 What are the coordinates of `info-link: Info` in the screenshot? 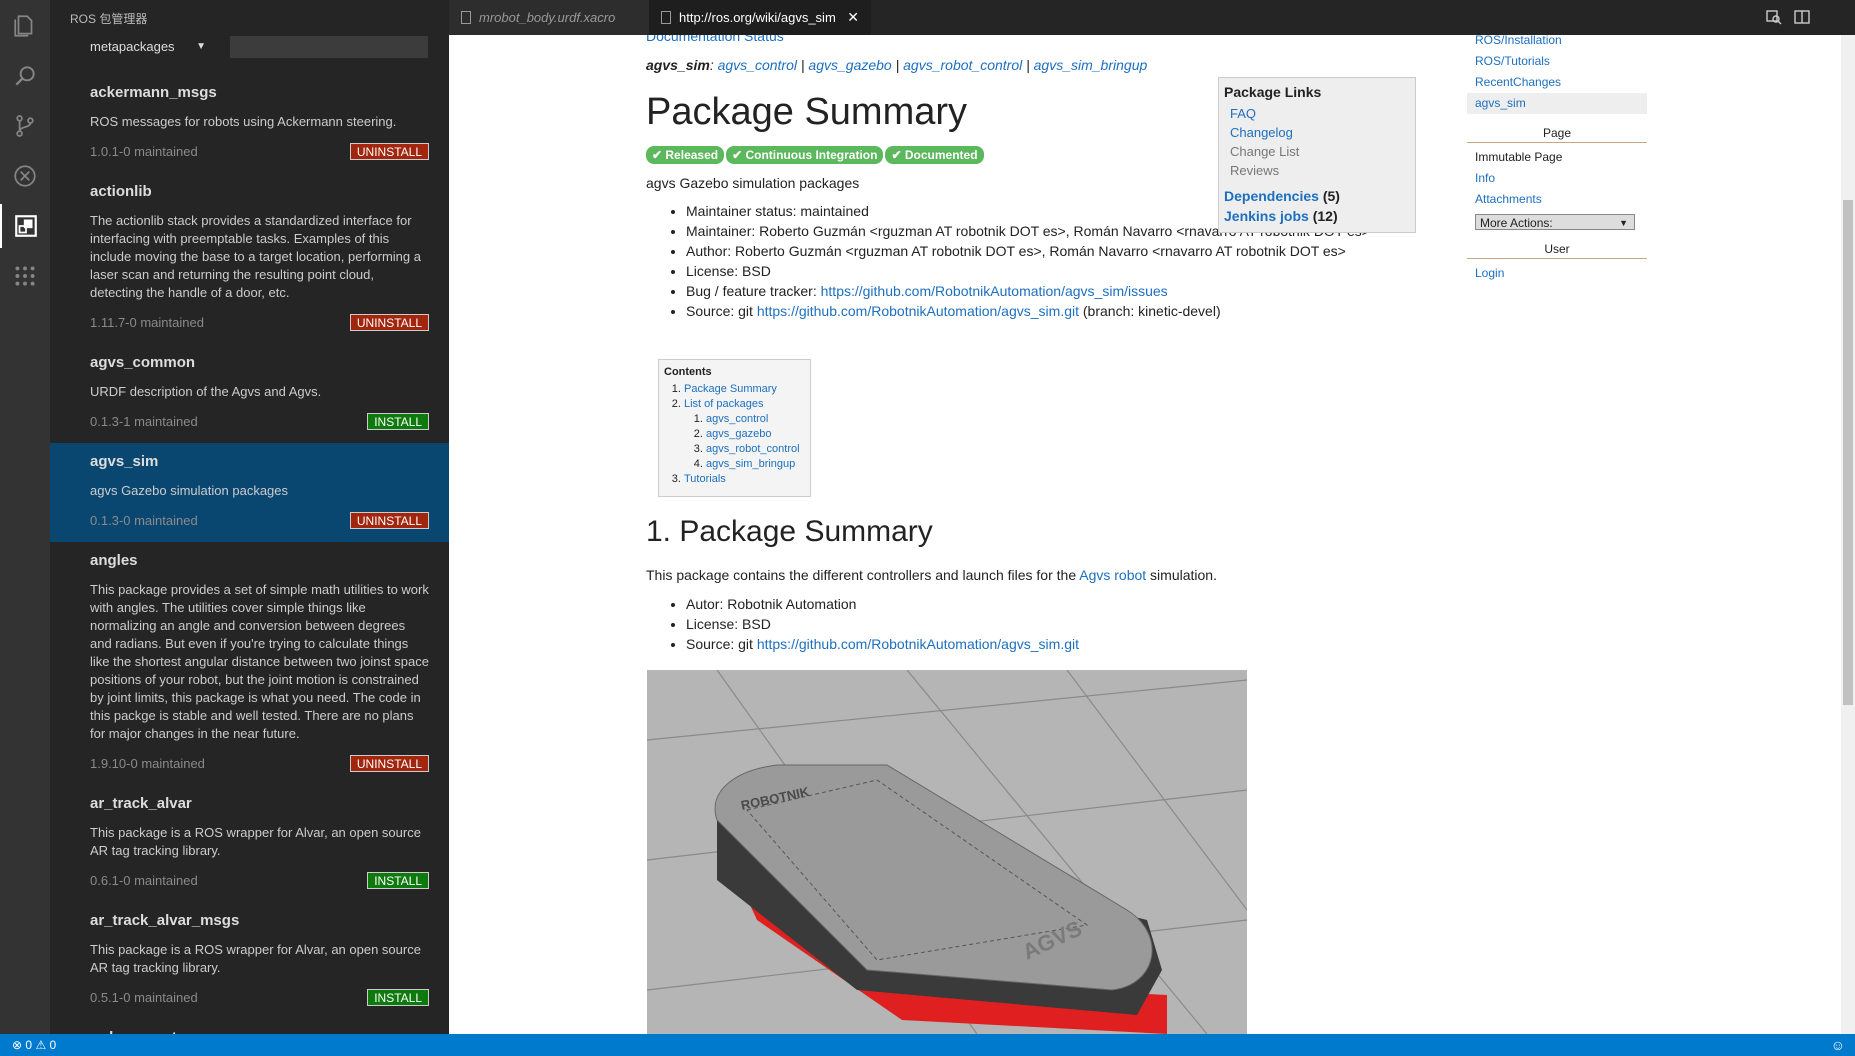 It's located at (1485, 178).